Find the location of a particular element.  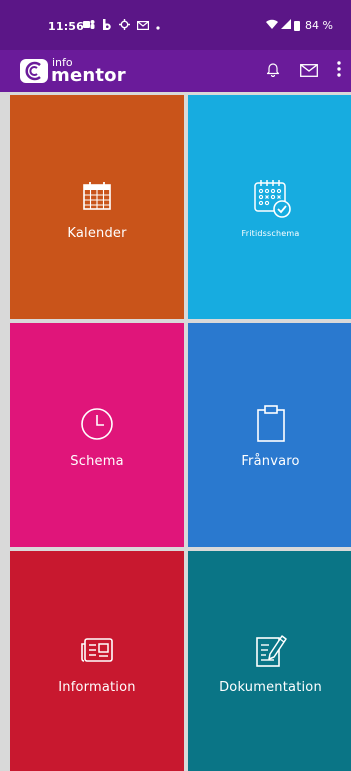

status-bar: 11:56 84 % is located at coordinates (175, 25).